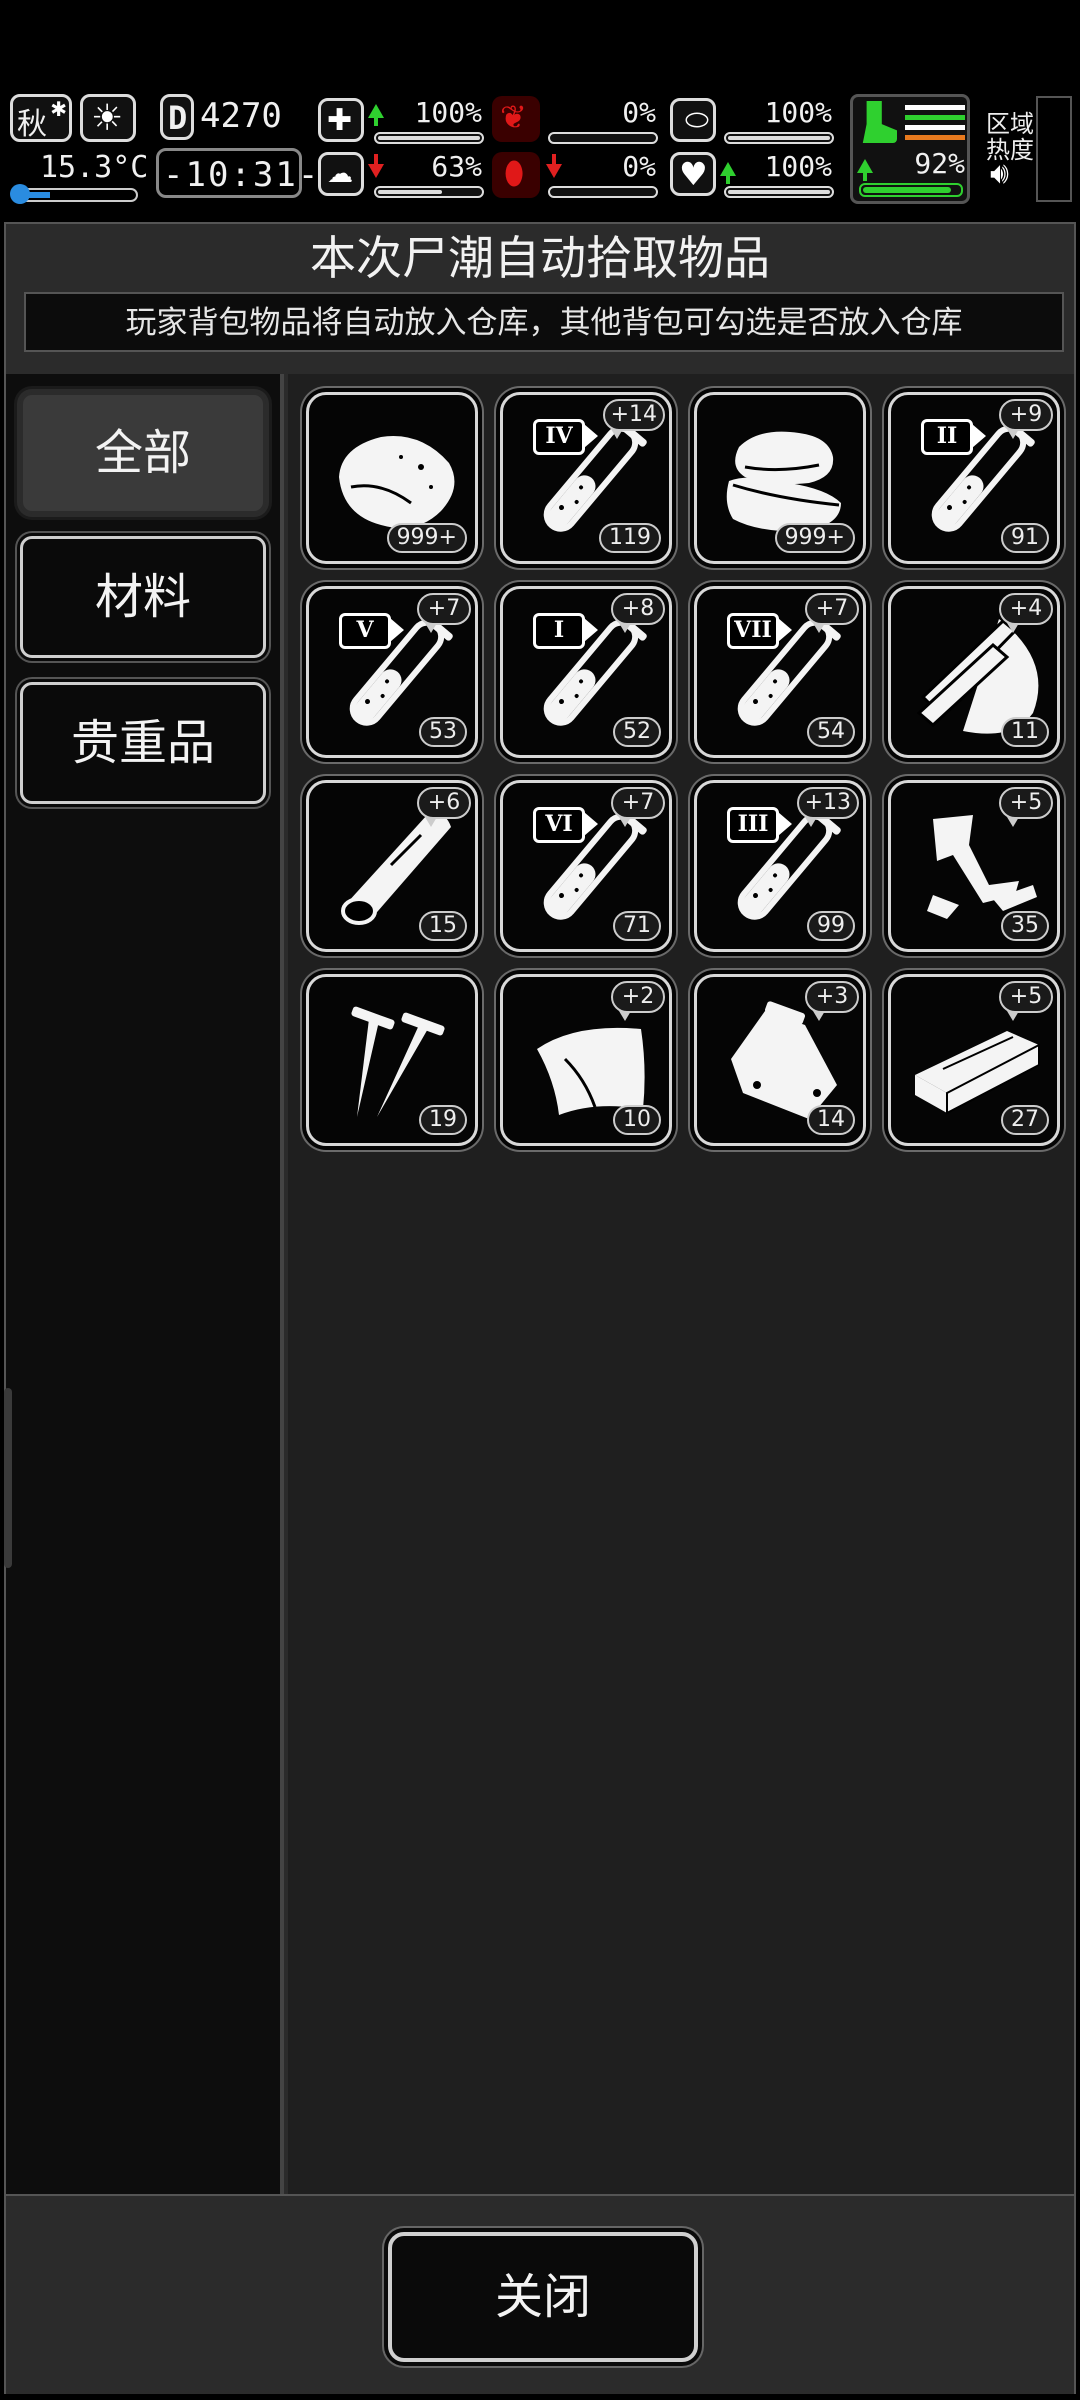  I want to click on day-box: D, so click(177, 117).